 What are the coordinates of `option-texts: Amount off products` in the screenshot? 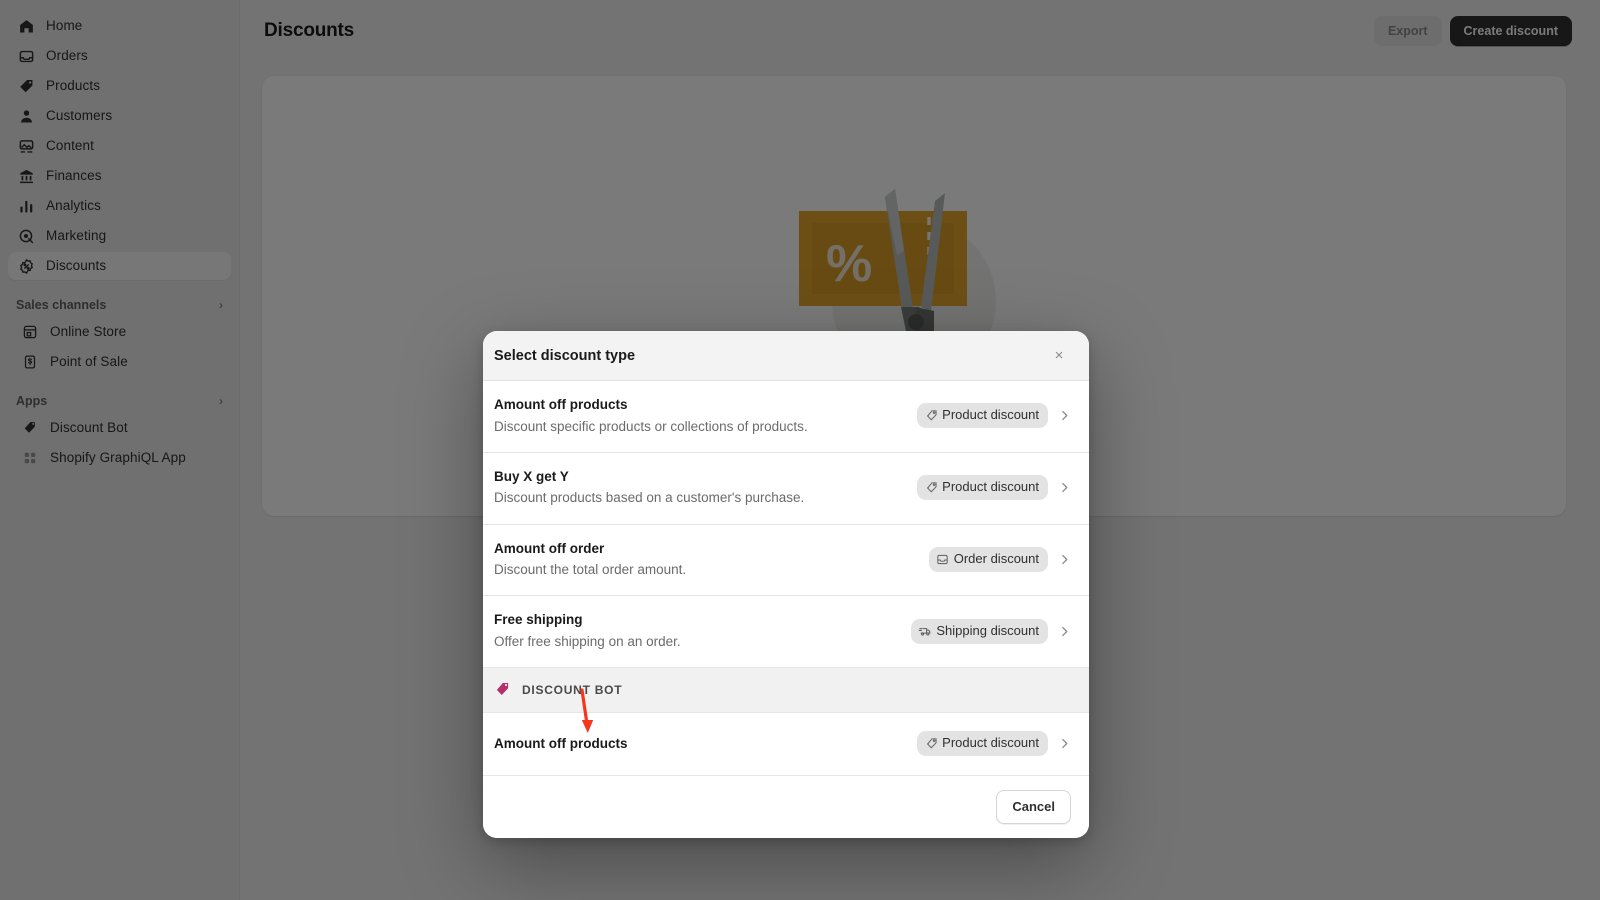 It's located at (560, 744).